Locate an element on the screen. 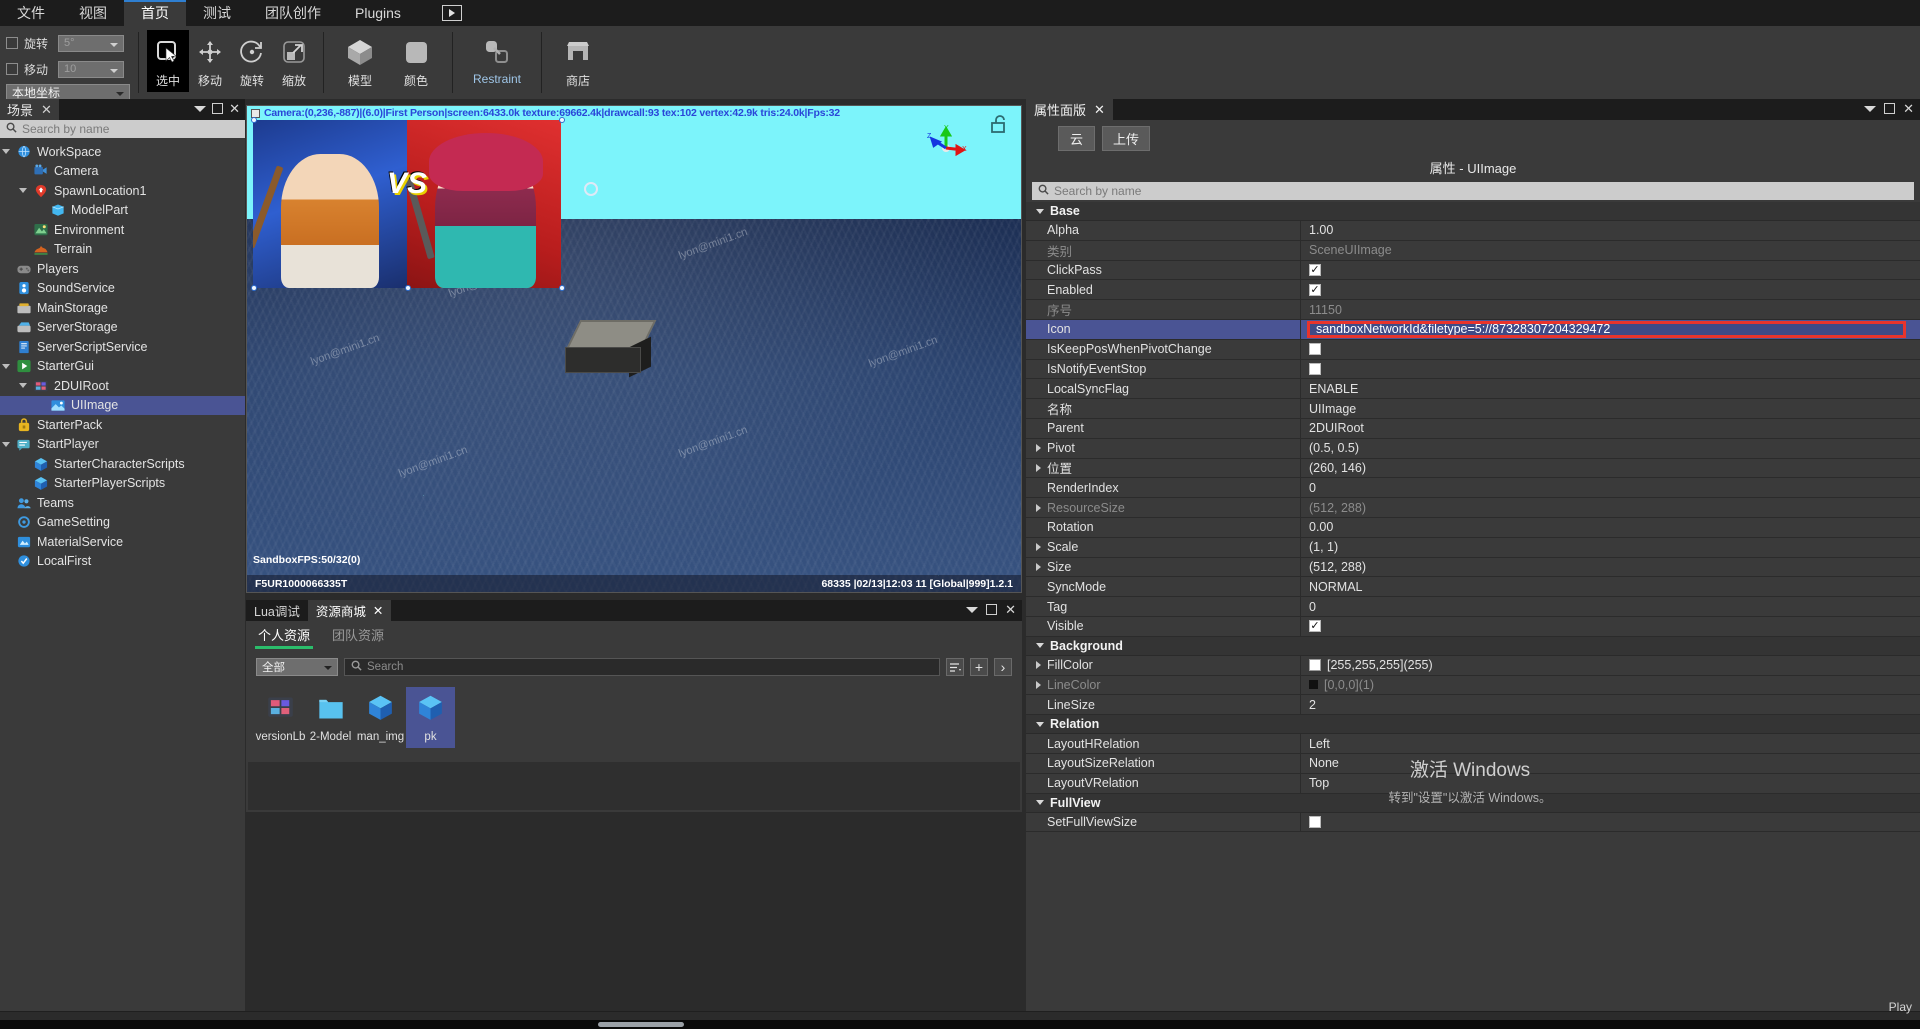 The image size is (1920, 1029). property-row: SyncMode NORMAL is located at coordinates (1473, 587).